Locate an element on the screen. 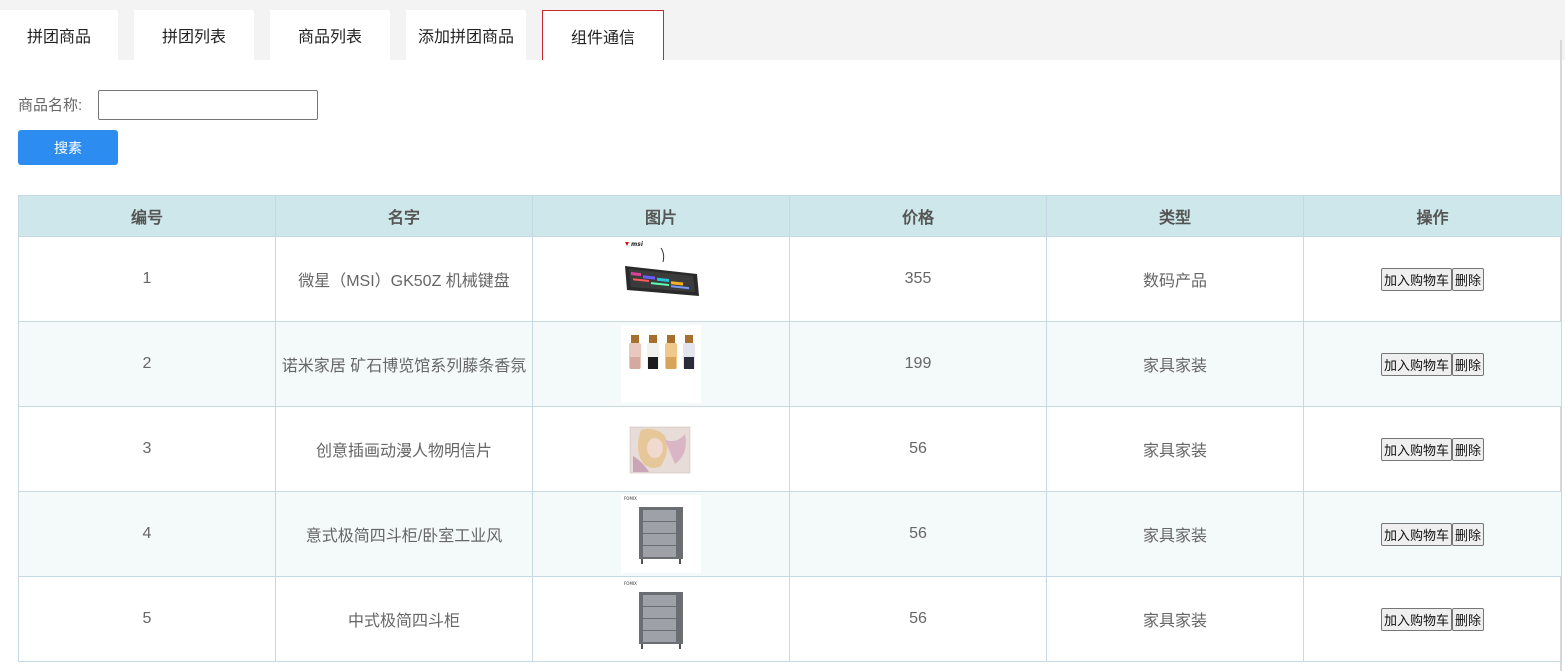 Image resolution: width=1565 pixels, height=671 pixels. brand-logo-msi: msi is located at coordinates (637, 244).